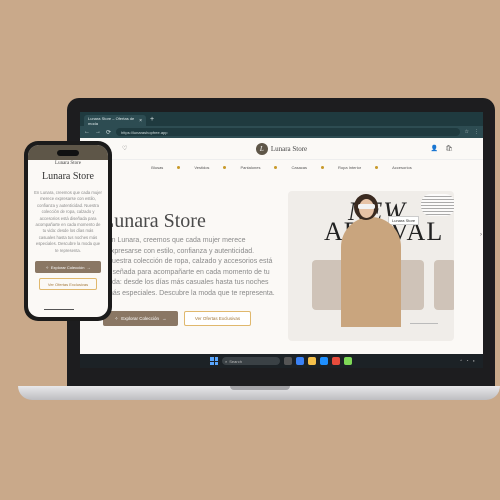  Describe the element at coordinates (449, 148) in the screenshot. I see `bag-icon: 🛍` at that location.